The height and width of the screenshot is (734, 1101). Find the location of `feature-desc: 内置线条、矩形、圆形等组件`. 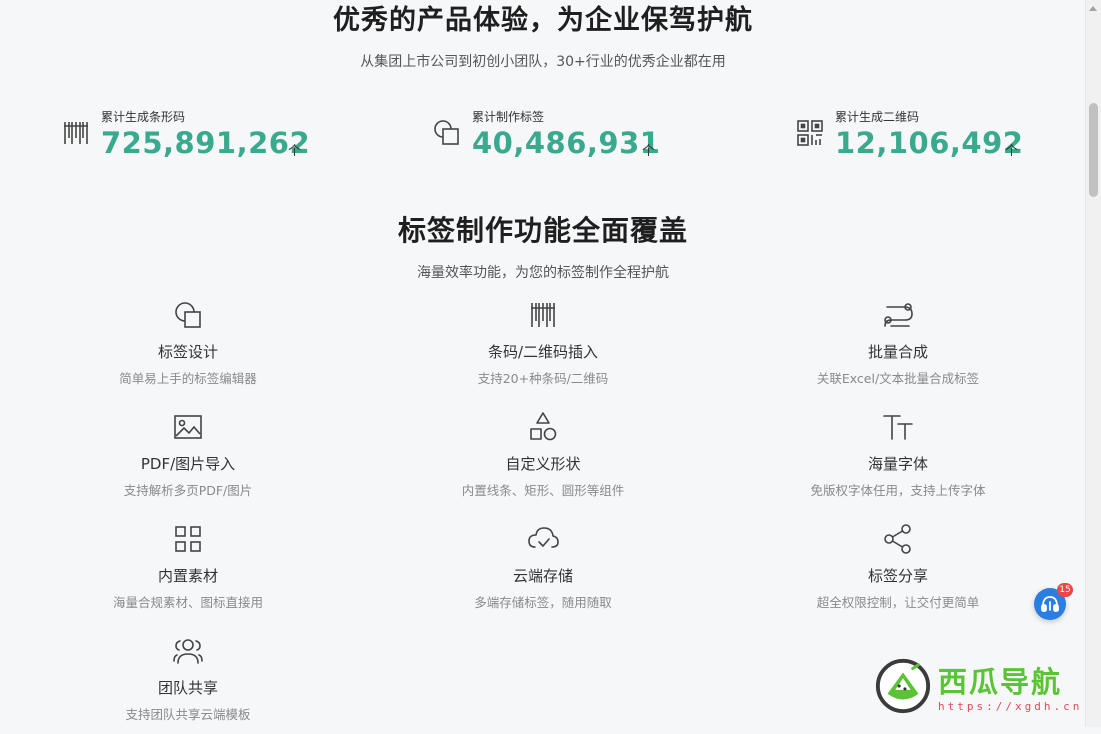

feature-desc: 内置线条、矩形、圆形等组件 is located at coordinates (543, 490).